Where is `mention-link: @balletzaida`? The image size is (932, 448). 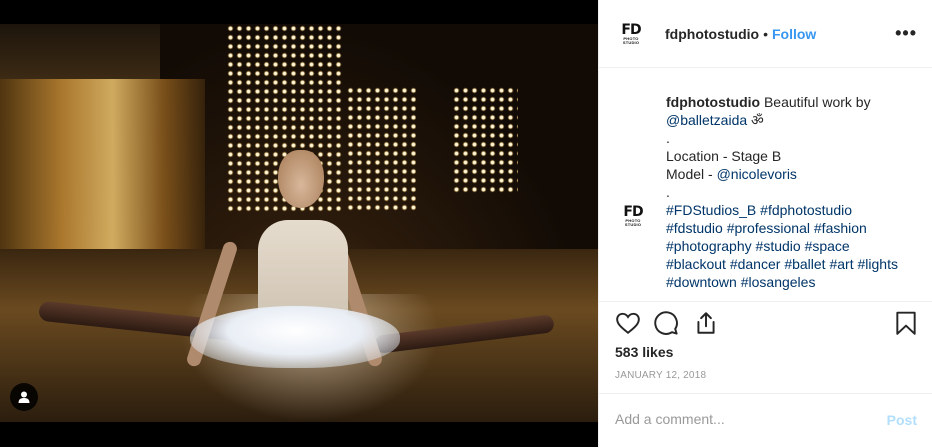
mention-link: @balletzaida is located at coordinates (706, 120).